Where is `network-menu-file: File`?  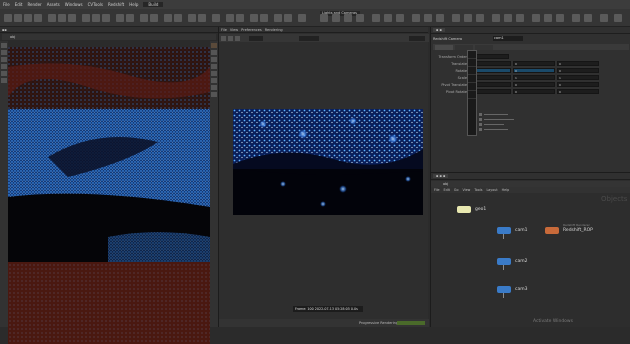
network-menu-file: File is located at coordinates (437, 190).